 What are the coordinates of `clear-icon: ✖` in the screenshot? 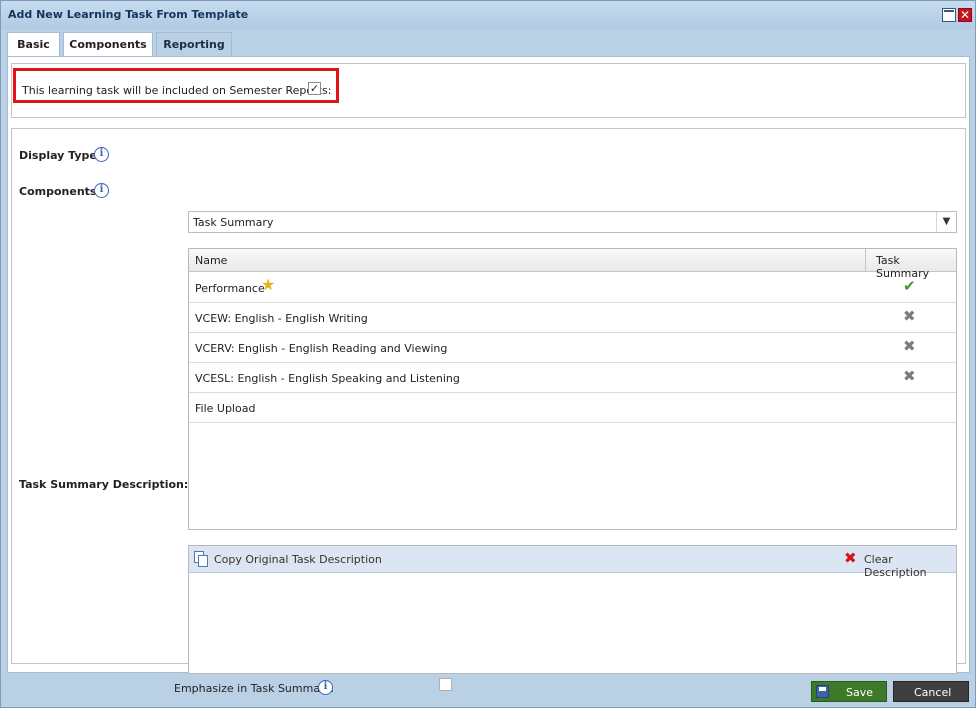 It's located at (850, 558).